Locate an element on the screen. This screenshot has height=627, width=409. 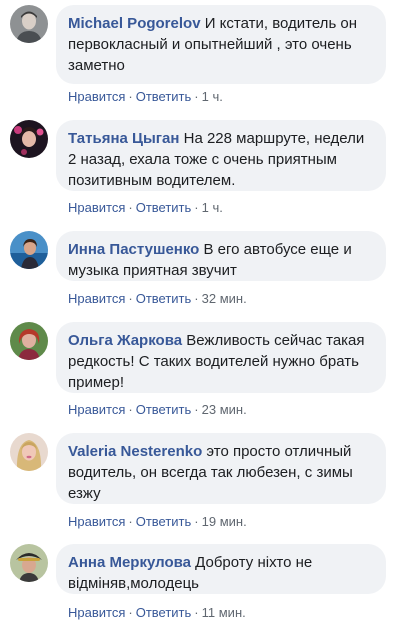
comment-actions: Нравится · Ответить · 23 мин. is located at coordinates (157, 409).